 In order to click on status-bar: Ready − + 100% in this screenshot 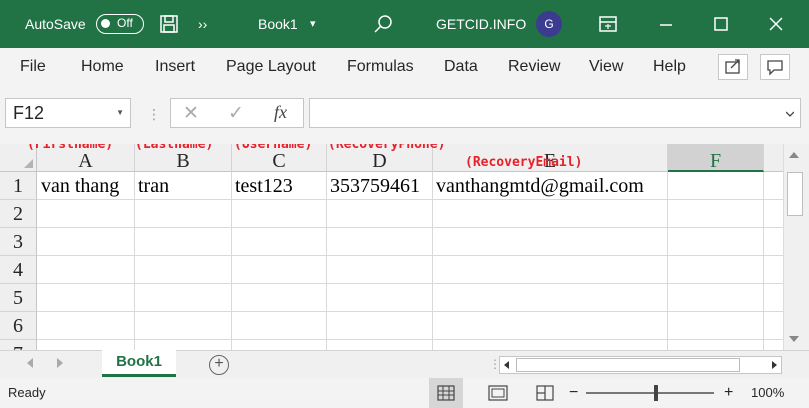, I will do `click(404, 393)`.